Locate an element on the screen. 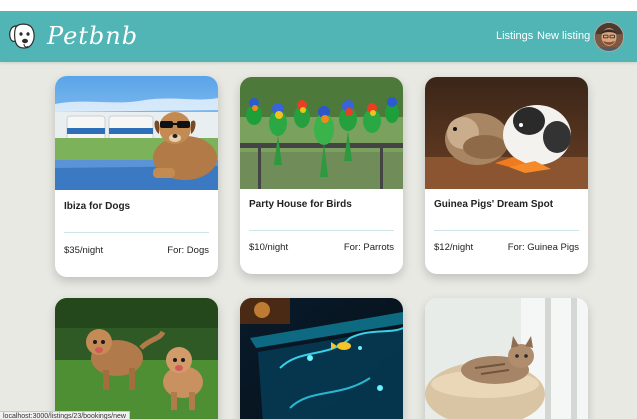 The image size is (637, 419). listing-card: Party House for Birds $10/night For is located at coordinates (321, 175).